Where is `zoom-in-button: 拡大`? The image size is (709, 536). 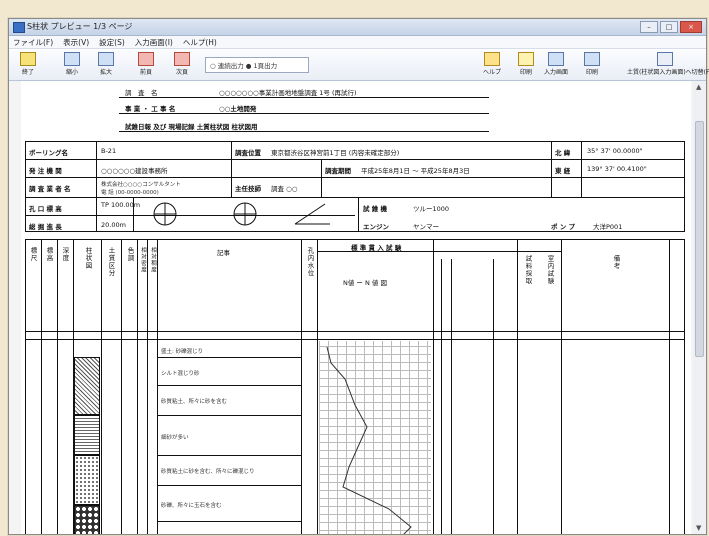
zoom-in-button: 拡大 is located at coordinates (106, 65).